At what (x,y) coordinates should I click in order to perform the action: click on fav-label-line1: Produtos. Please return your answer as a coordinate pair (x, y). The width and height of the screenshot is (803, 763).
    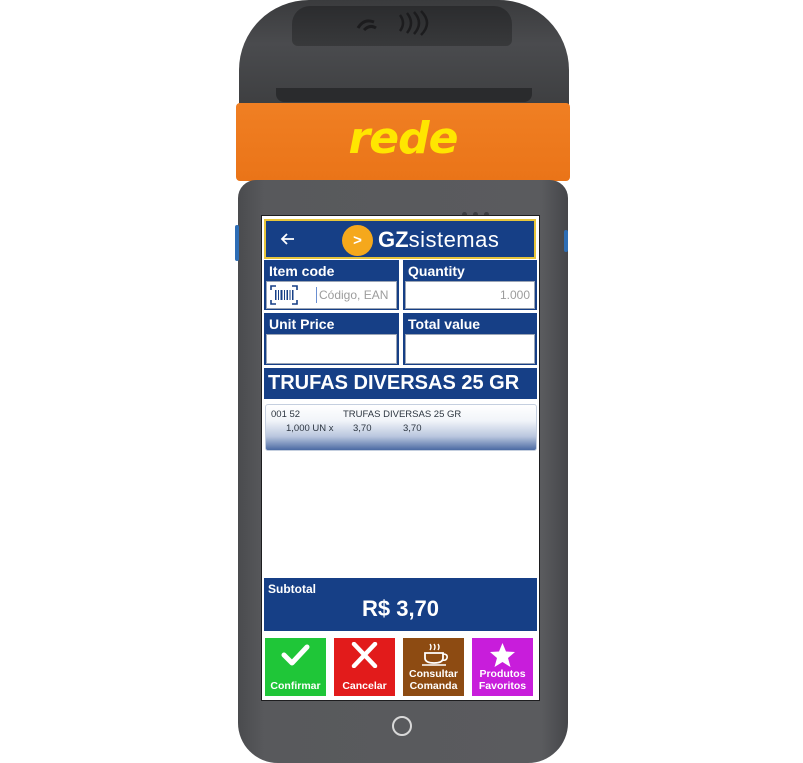
    Looking at the image, I should click on (502, 674).